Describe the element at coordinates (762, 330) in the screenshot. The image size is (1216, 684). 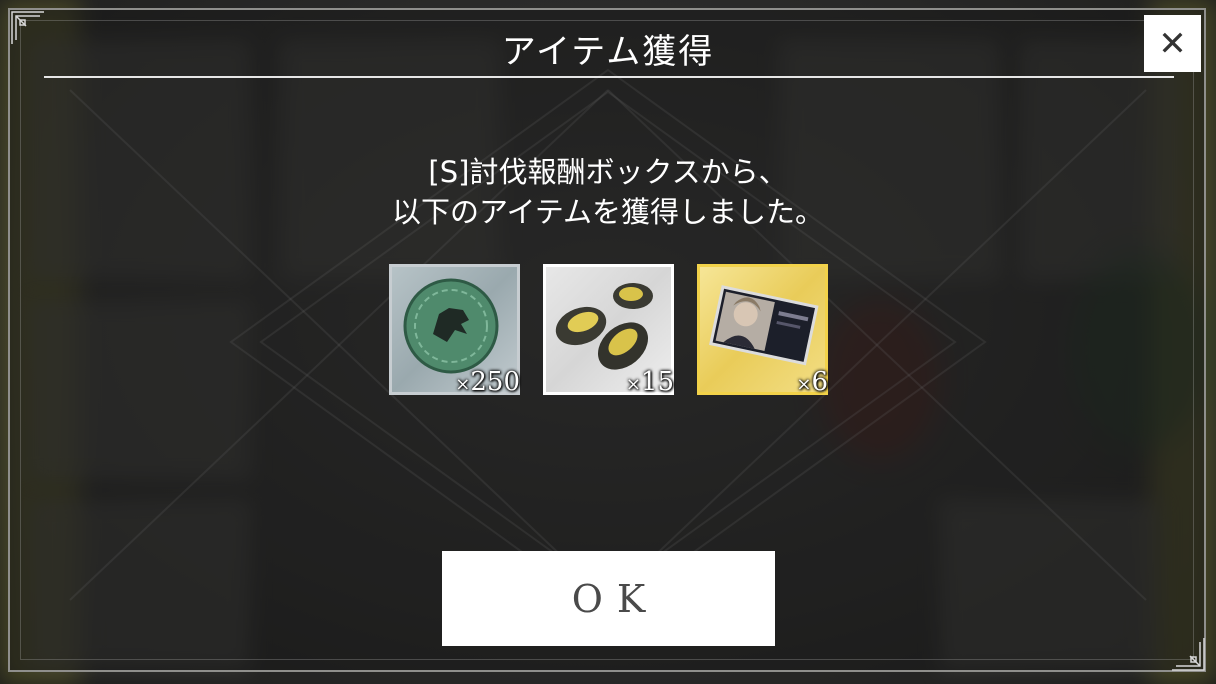
I see `reward-item-ticket: ×6` at that location.